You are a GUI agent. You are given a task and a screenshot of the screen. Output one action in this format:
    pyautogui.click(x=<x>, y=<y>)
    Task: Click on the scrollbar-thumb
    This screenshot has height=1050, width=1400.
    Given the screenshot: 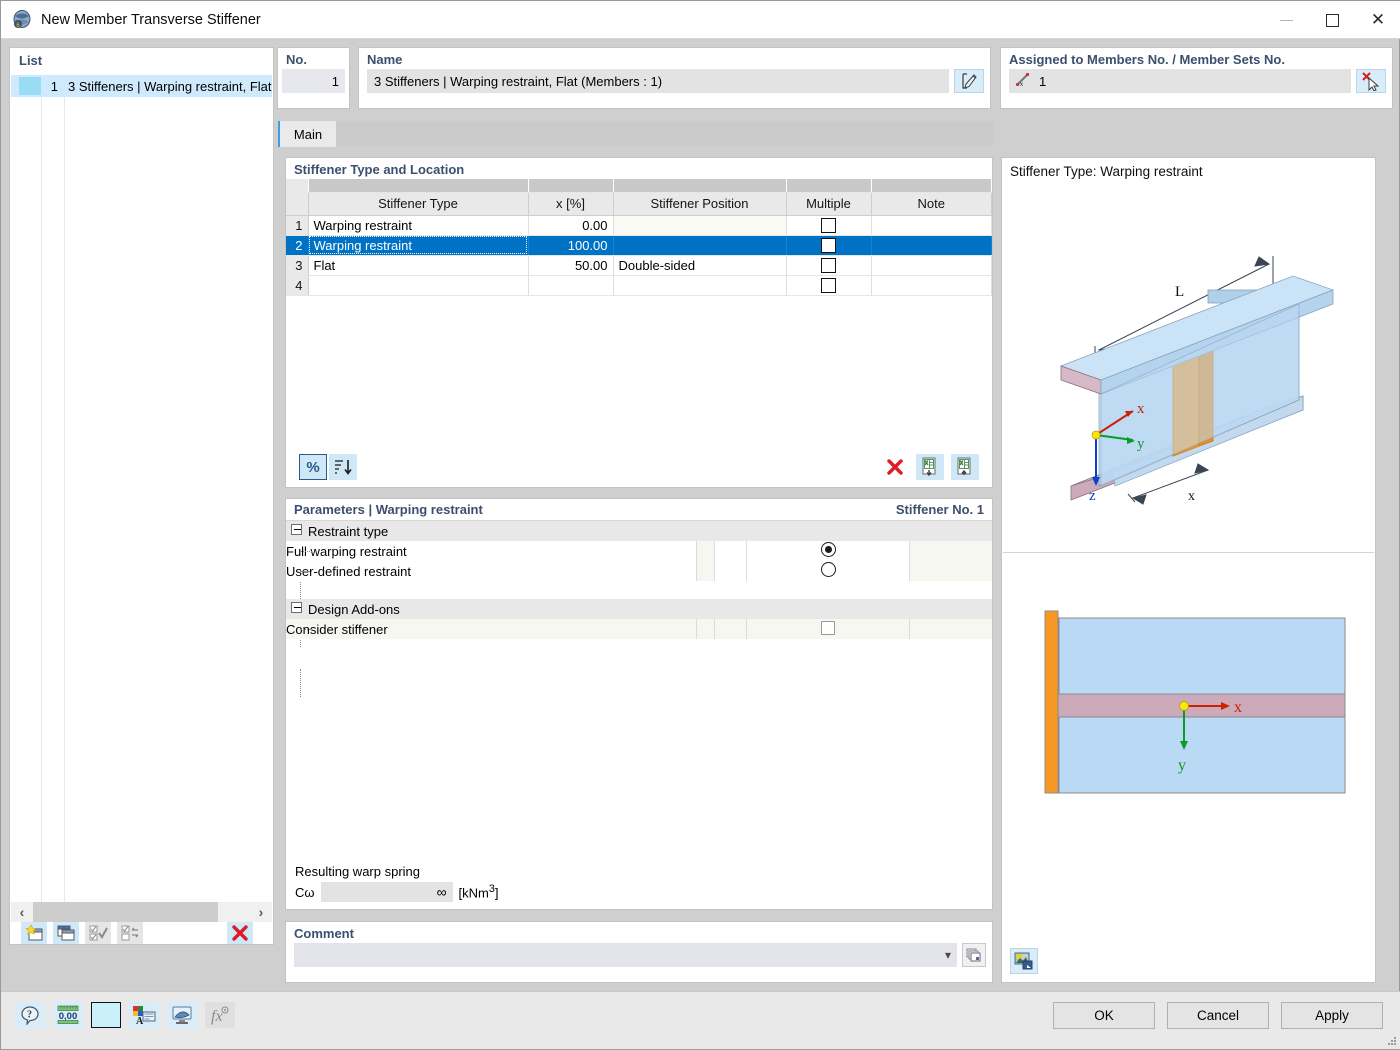 What is the action you would take?
    pyautogui.click(x=125, y=912)
    